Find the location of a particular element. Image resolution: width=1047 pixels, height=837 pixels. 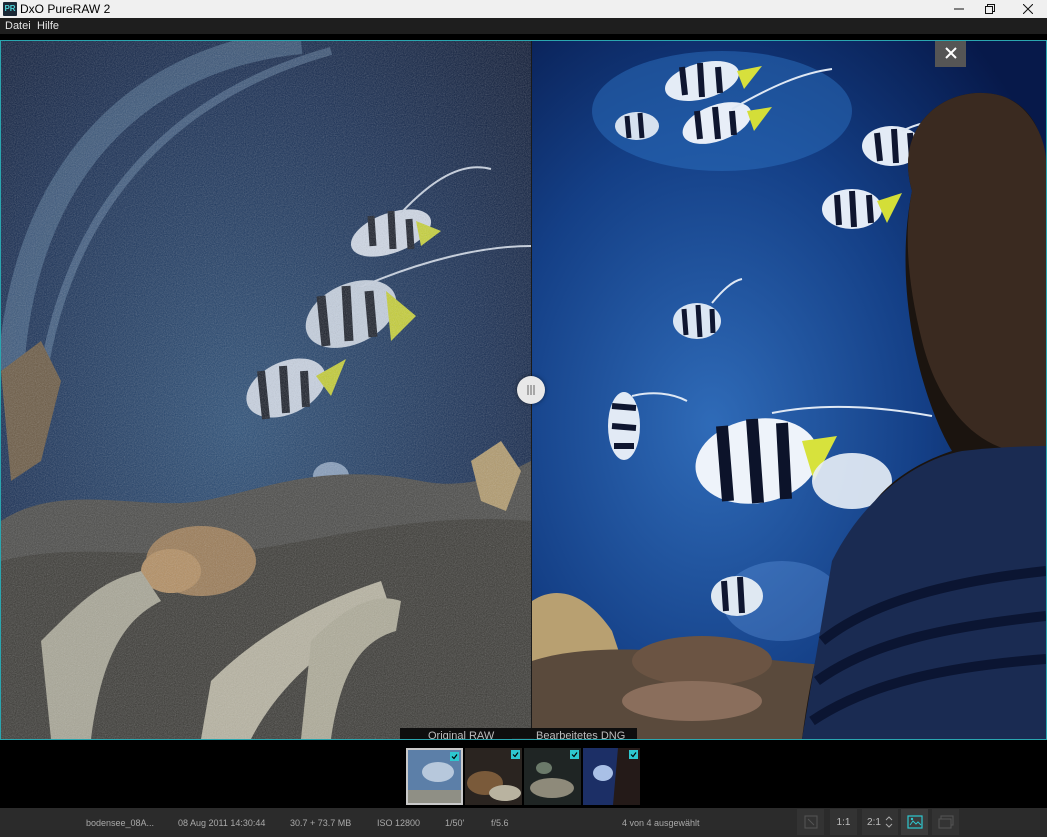

status-date: 08 Aug 2011 14:30:44 is located at coordinates (222, 823).